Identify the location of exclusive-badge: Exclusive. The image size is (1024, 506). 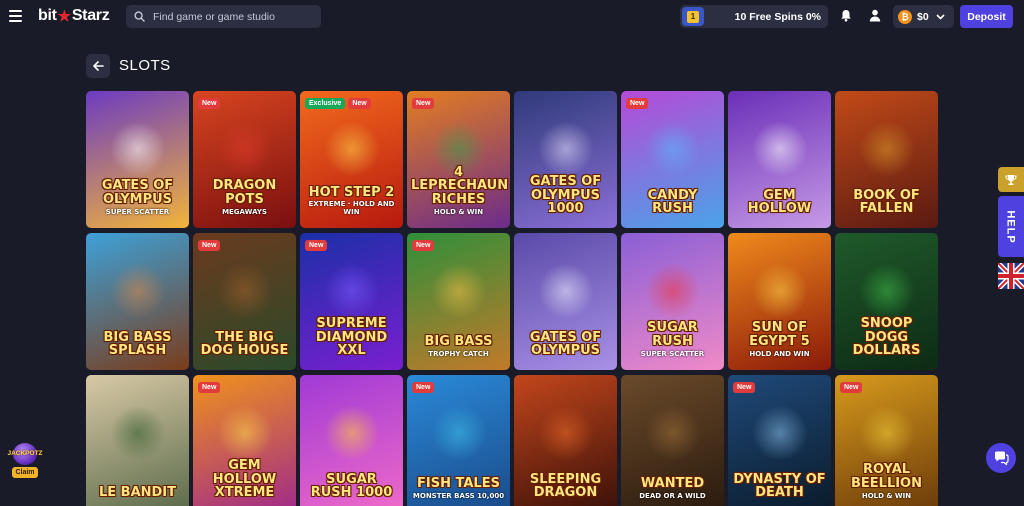
(325, 103).